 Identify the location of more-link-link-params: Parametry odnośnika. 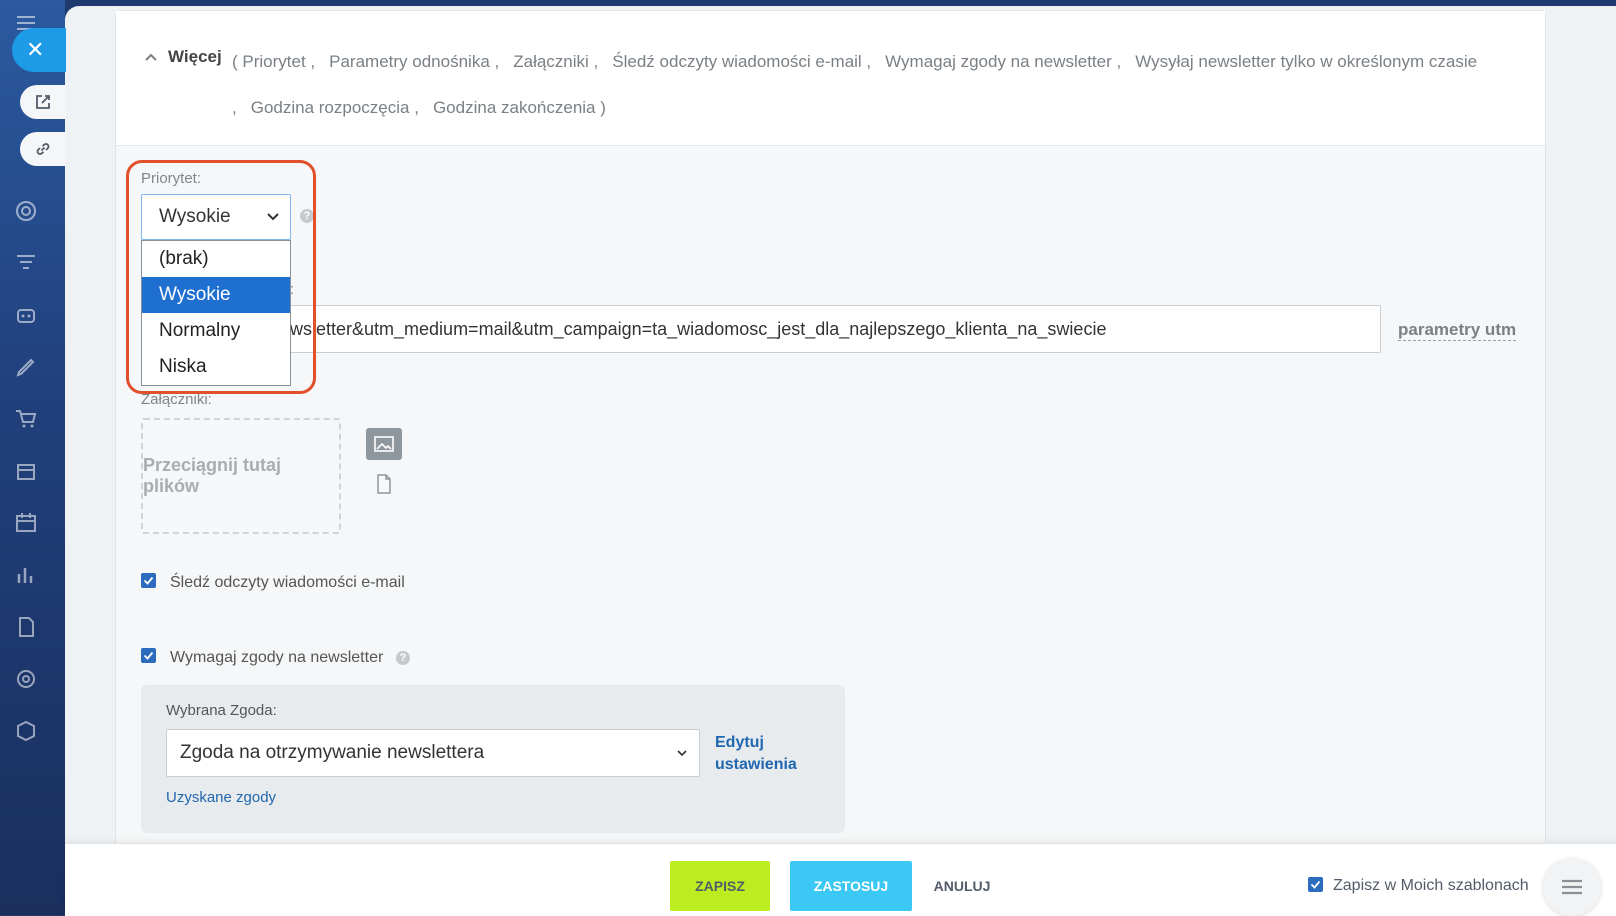
(409, 61).